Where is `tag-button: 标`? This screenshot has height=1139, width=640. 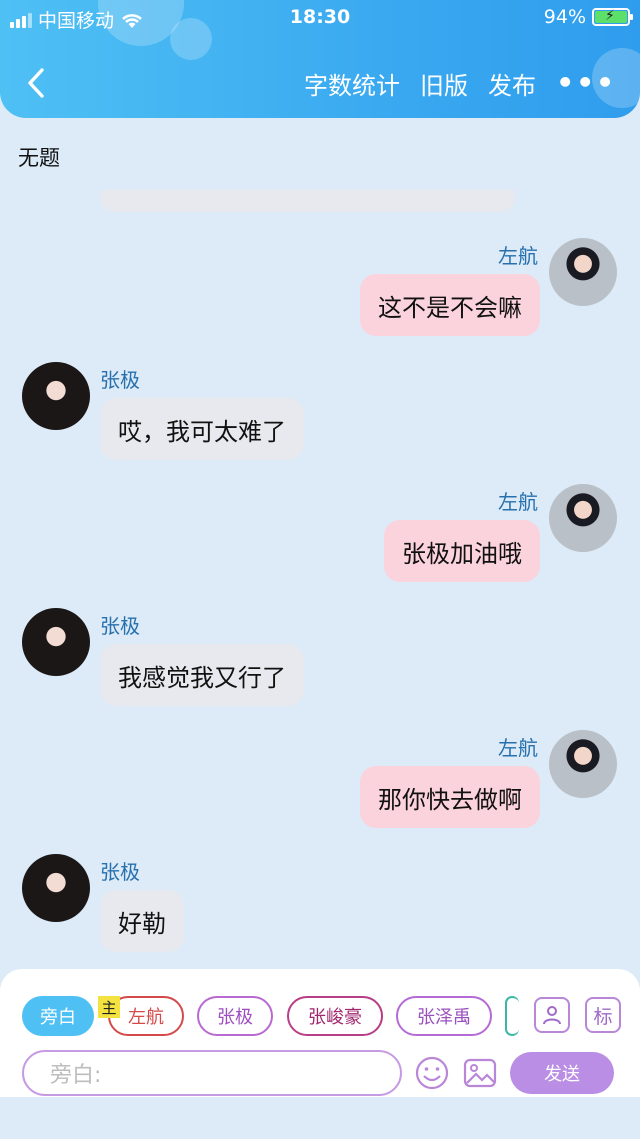
tag-button: 标 is located at coordinates (603, 1015).